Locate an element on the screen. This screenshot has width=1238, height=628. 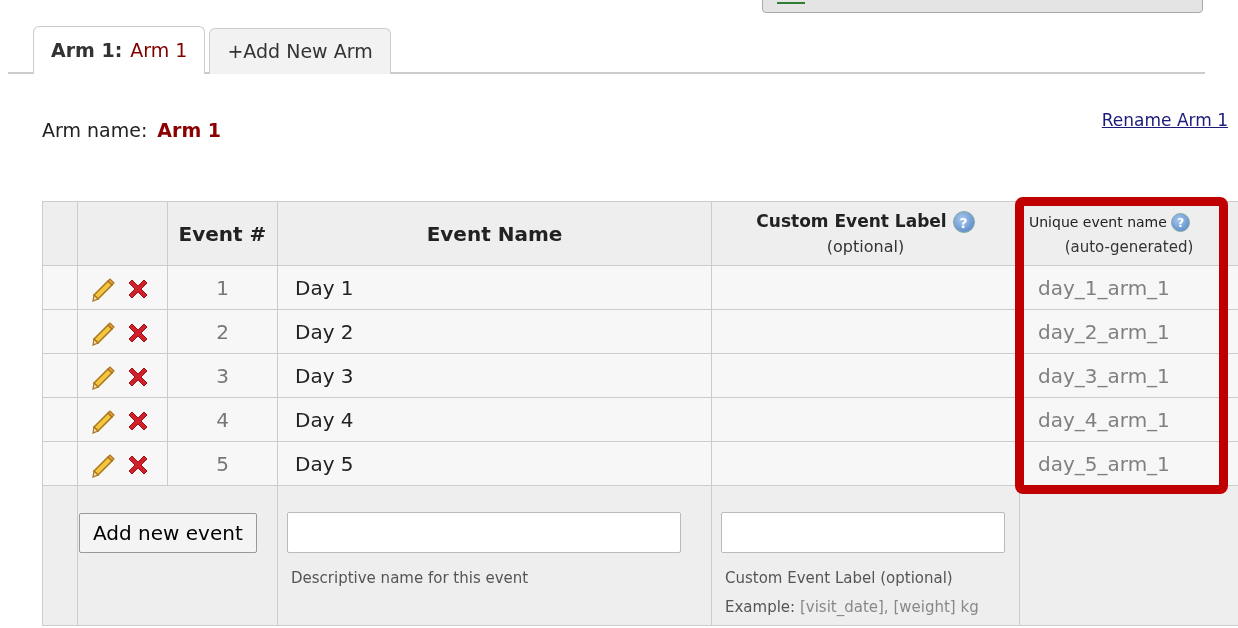
arm-name-label: Arm name: is located at coordinates (95, 130).